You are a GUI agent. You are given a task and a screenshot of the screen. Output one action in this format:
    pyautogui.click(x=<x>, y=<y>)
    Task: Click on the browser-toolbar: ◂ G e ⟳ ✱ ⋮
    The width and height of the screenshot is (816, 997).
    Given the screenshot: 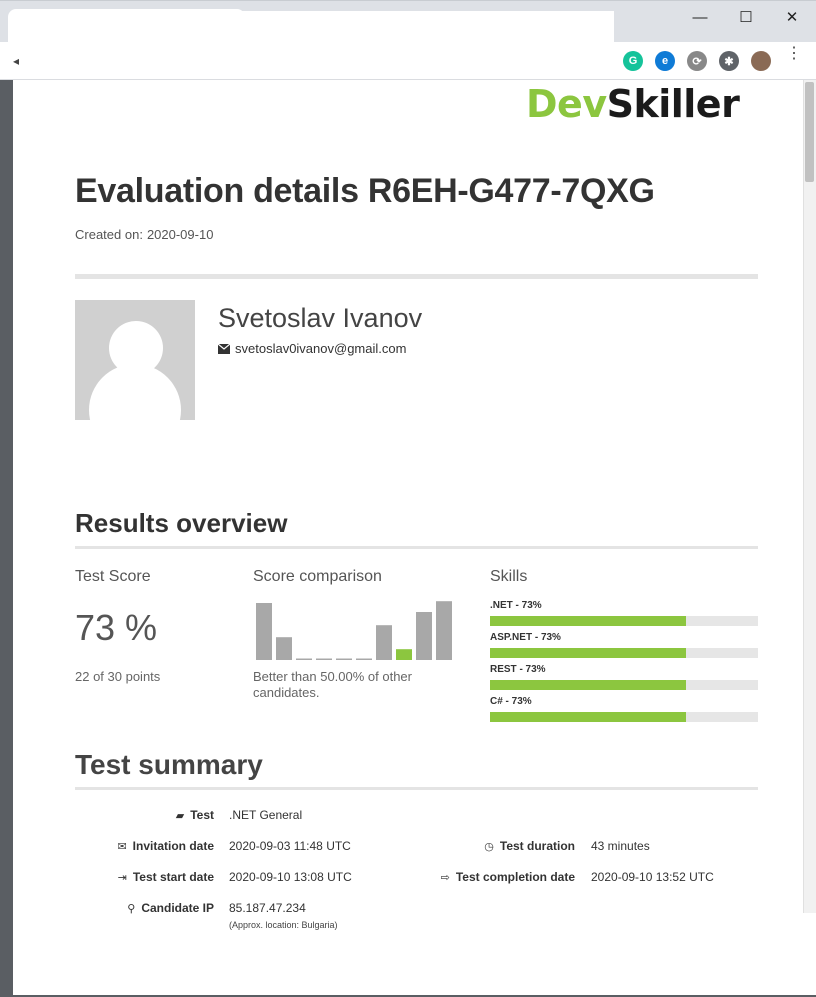 What is the action you would take?
    pyautogui.click(x=408, y=61)
    